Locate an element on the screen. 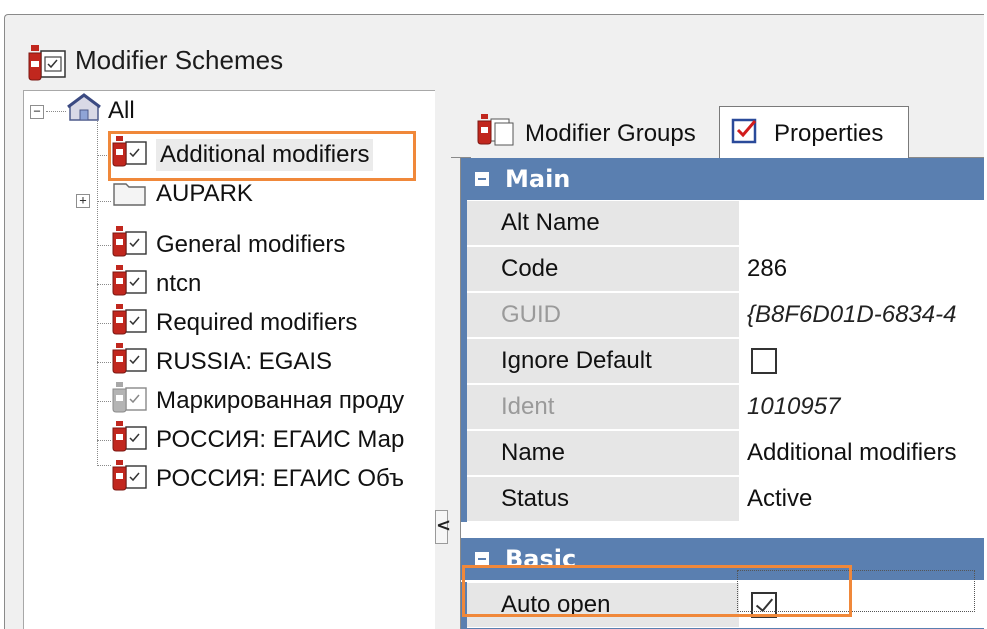 This screenshot has width=987, height=629. tab-strip: Modifier Groups Properties is located at coordinates (717, 125).